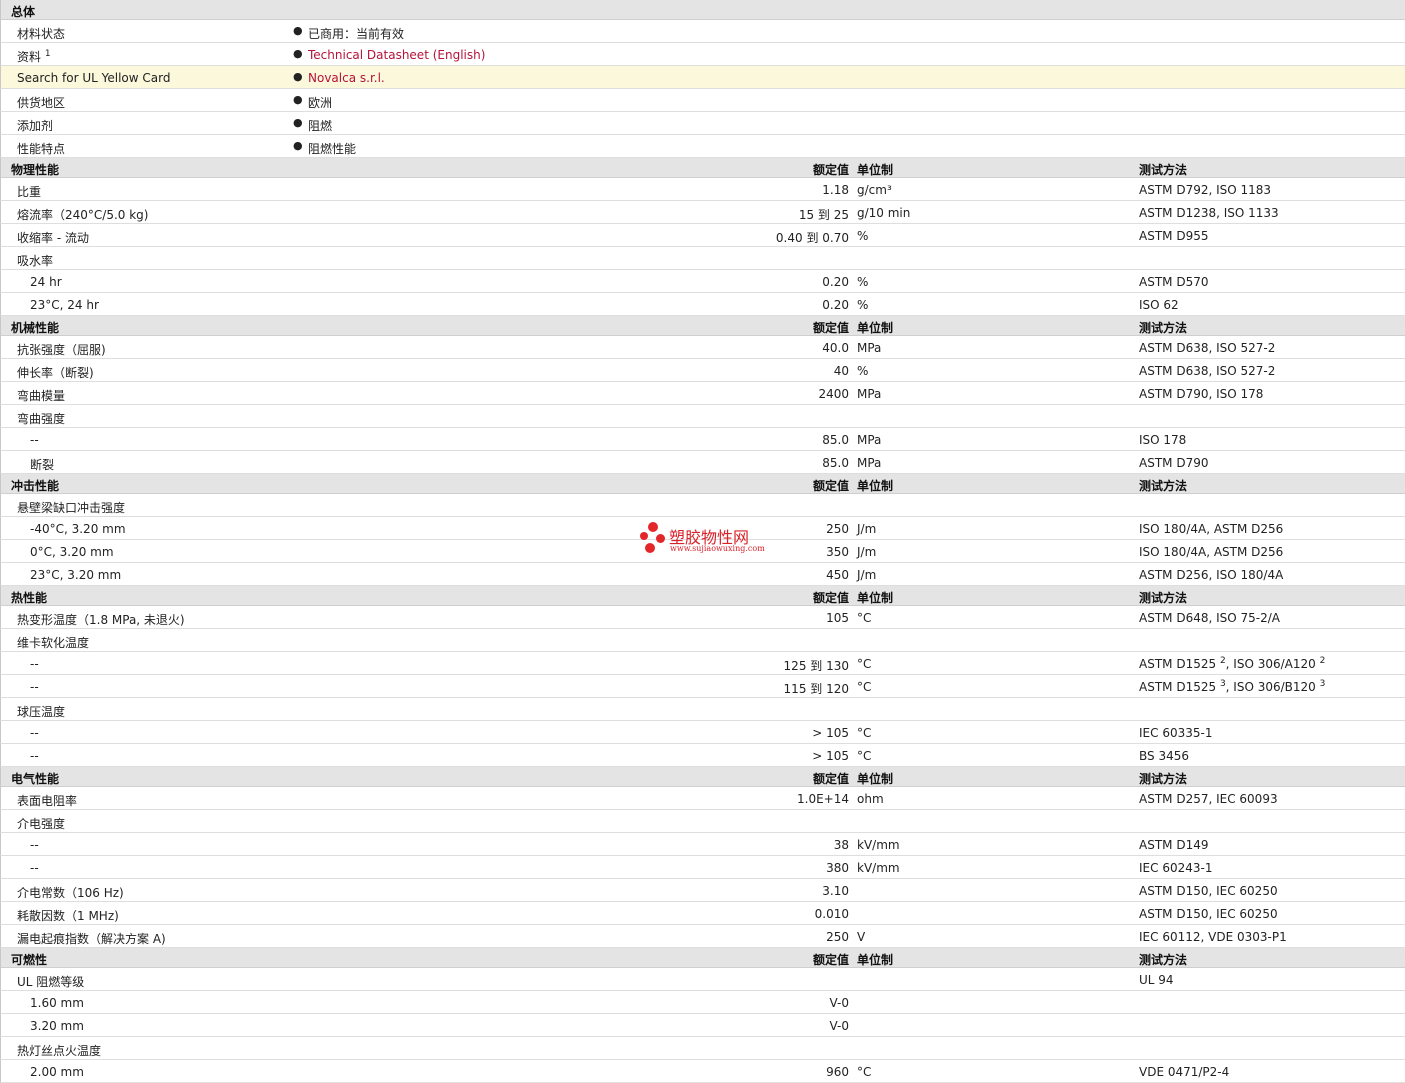 The height and width of the screenshot is (1083, 1405). I want to click on test-method: ASTM D1525 2, ISO 306/A120 2, so click(1232, 663).